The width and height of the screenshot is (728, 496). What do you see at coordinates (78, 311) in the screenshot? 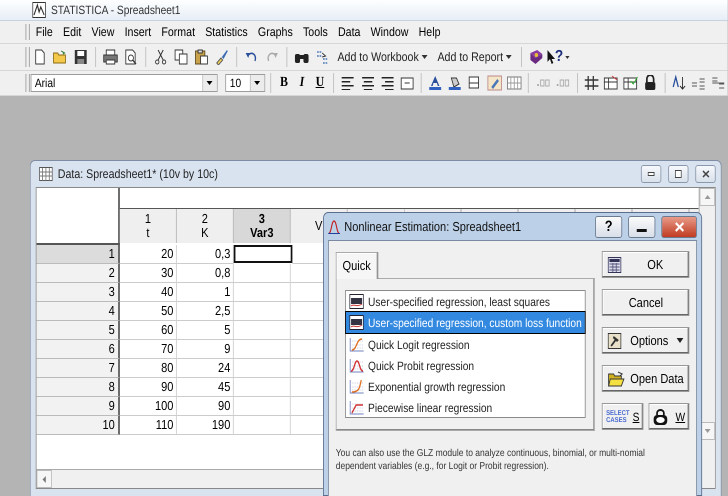
I see `row-header: 4` at bounding box center [78, 311].